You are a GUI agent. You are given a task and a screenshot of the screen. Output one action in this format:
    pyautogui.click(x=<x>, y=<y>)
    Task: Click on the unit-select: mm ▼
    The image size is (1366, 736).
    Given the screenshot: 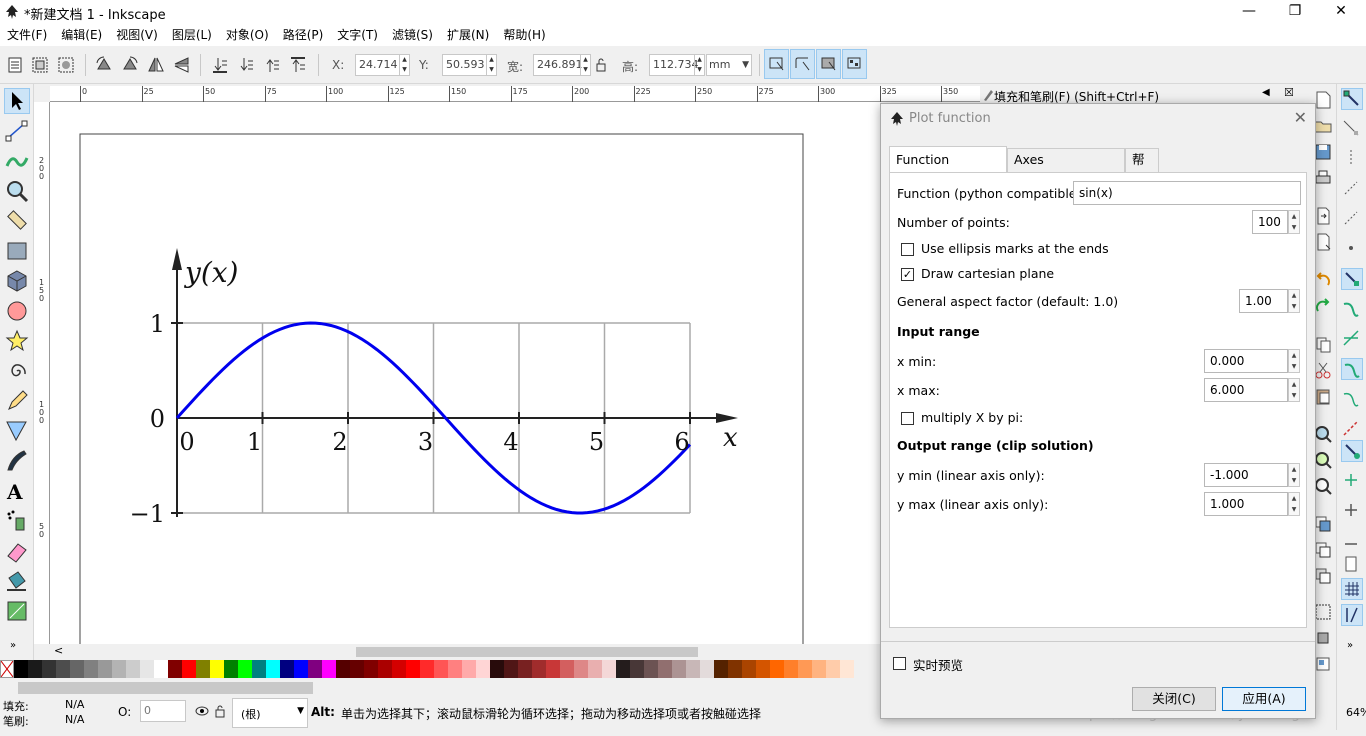 What is the action you would take?
    pyautogui.click(x=729, y=65)
    